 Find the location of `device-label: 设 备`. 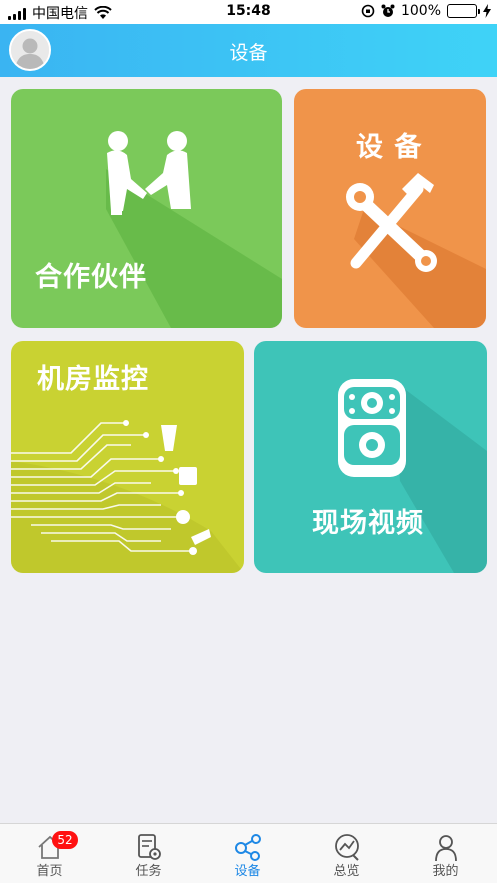

device-label: 设 备 is located at coordinates (389, 147).